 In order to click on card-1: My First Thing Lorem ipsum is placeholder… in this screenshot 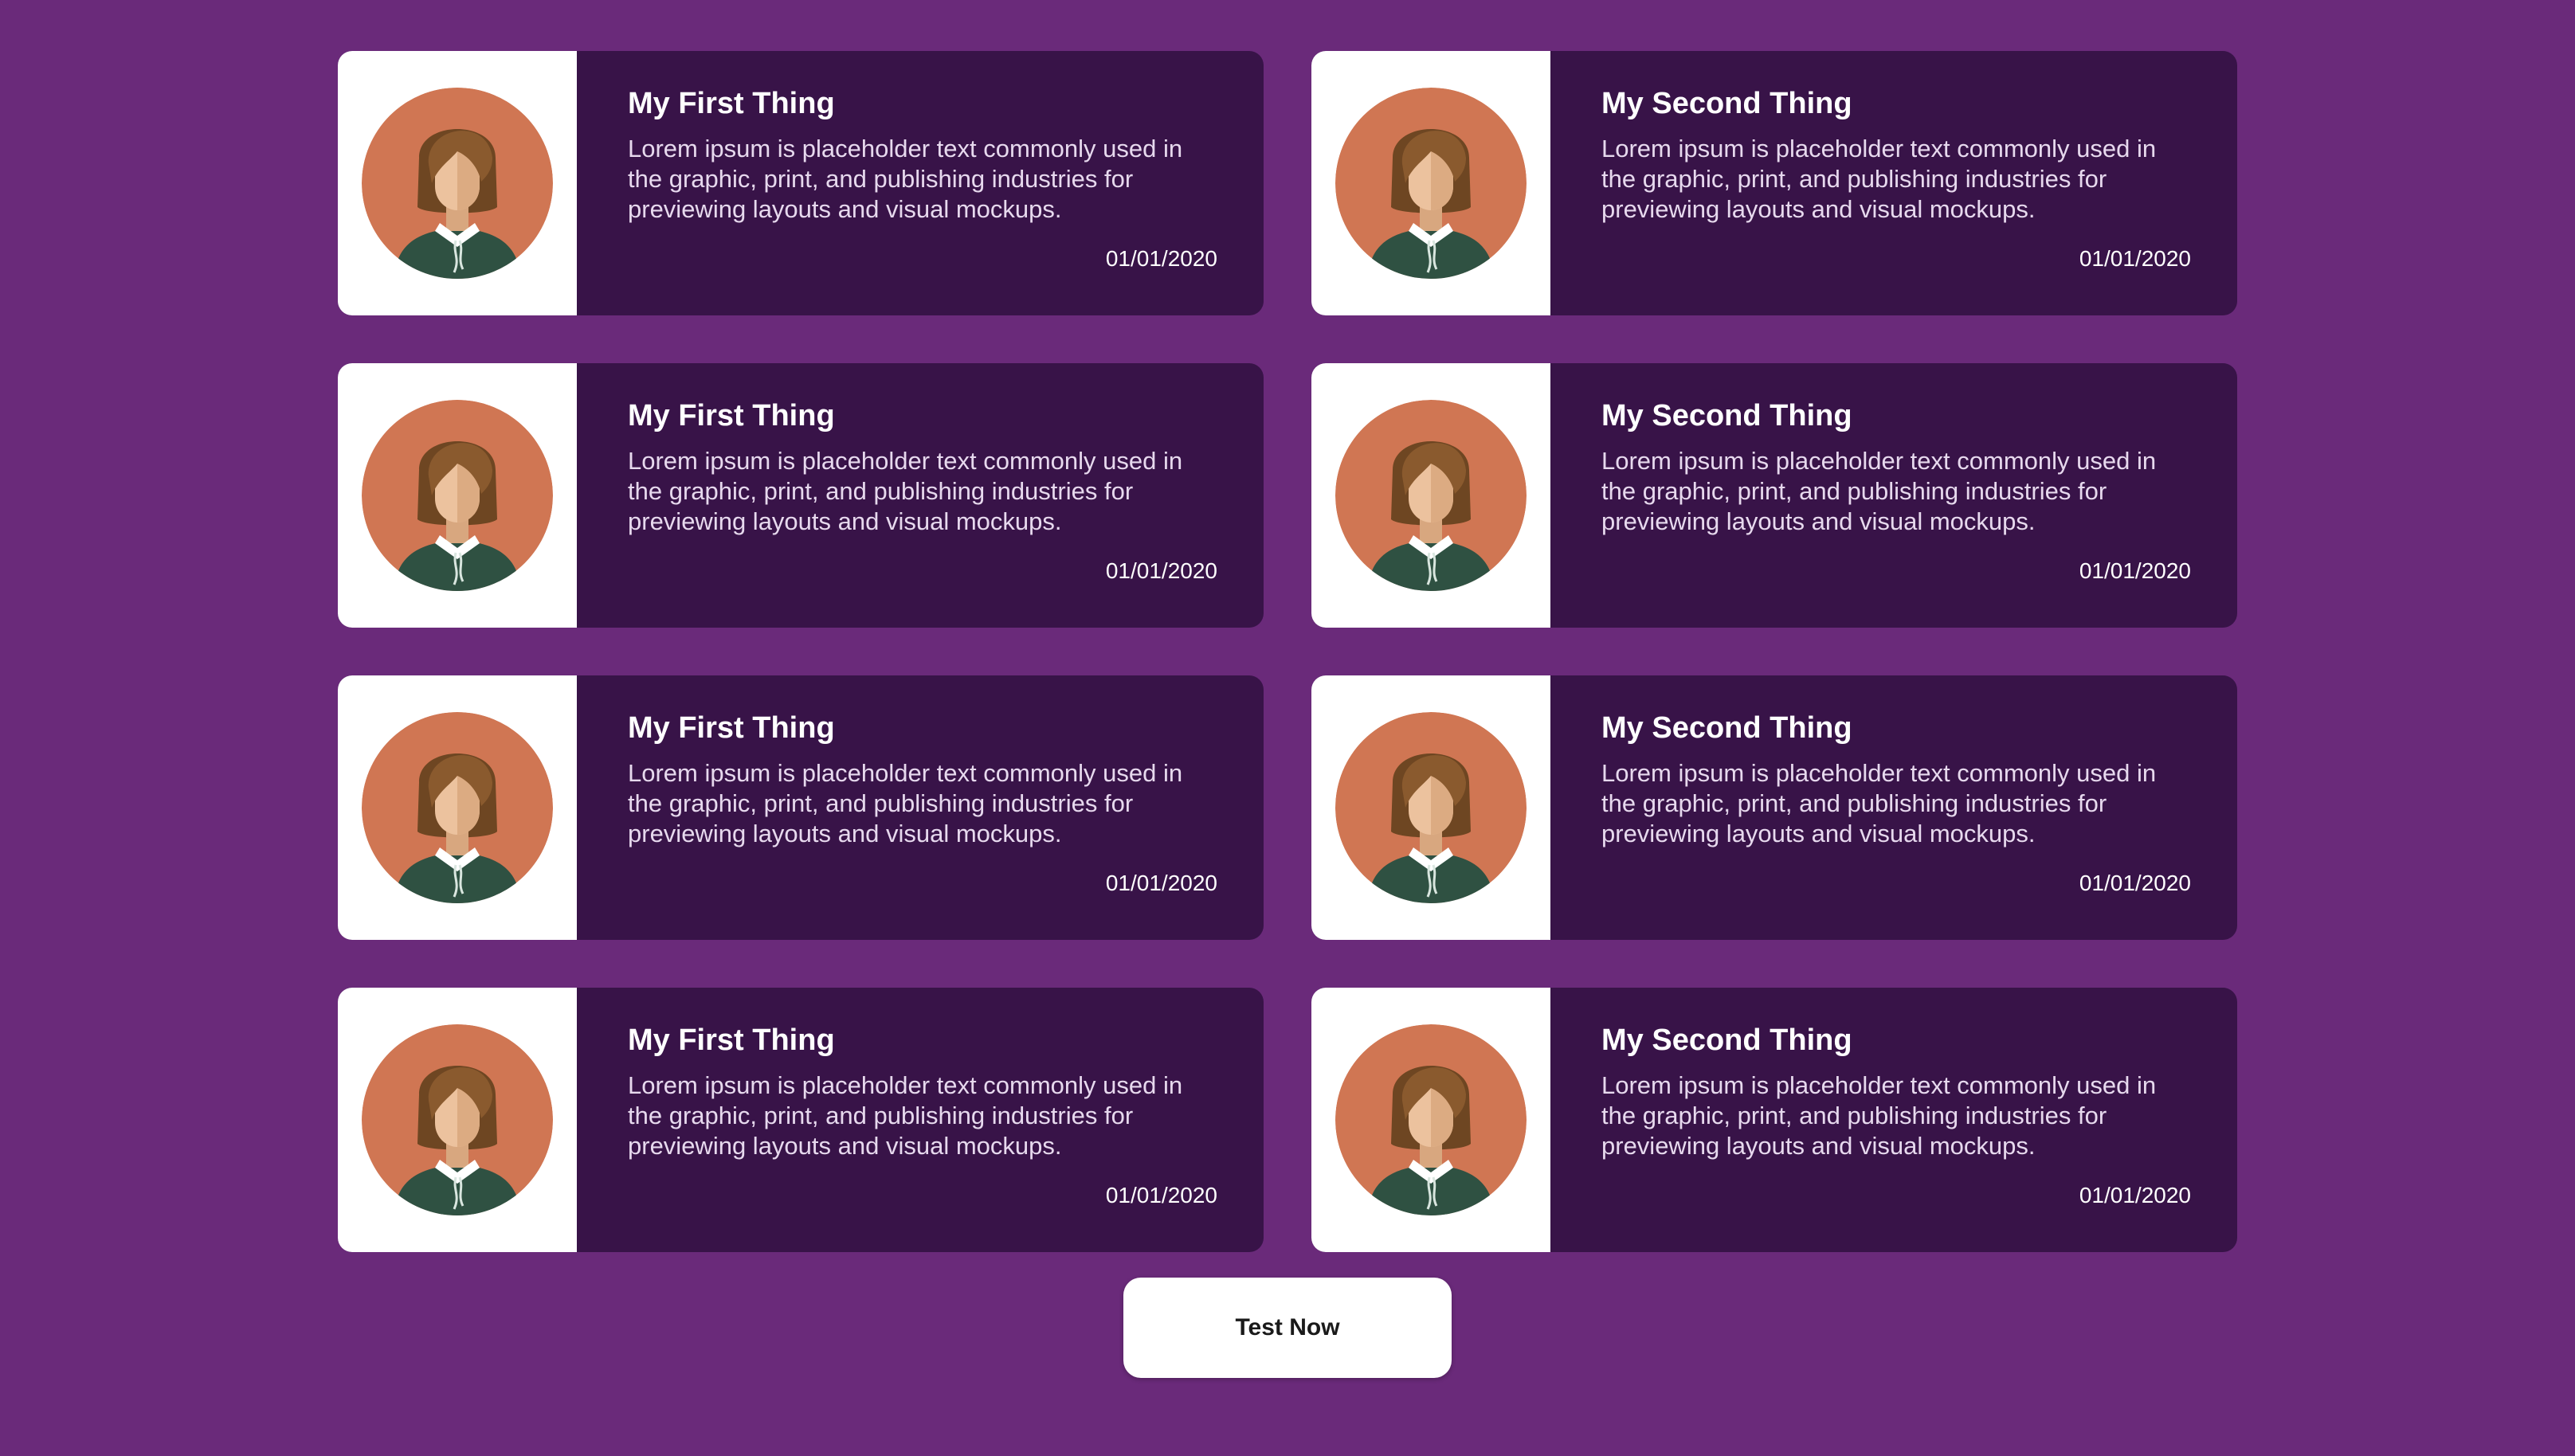, I will do `click(801, 183)`.